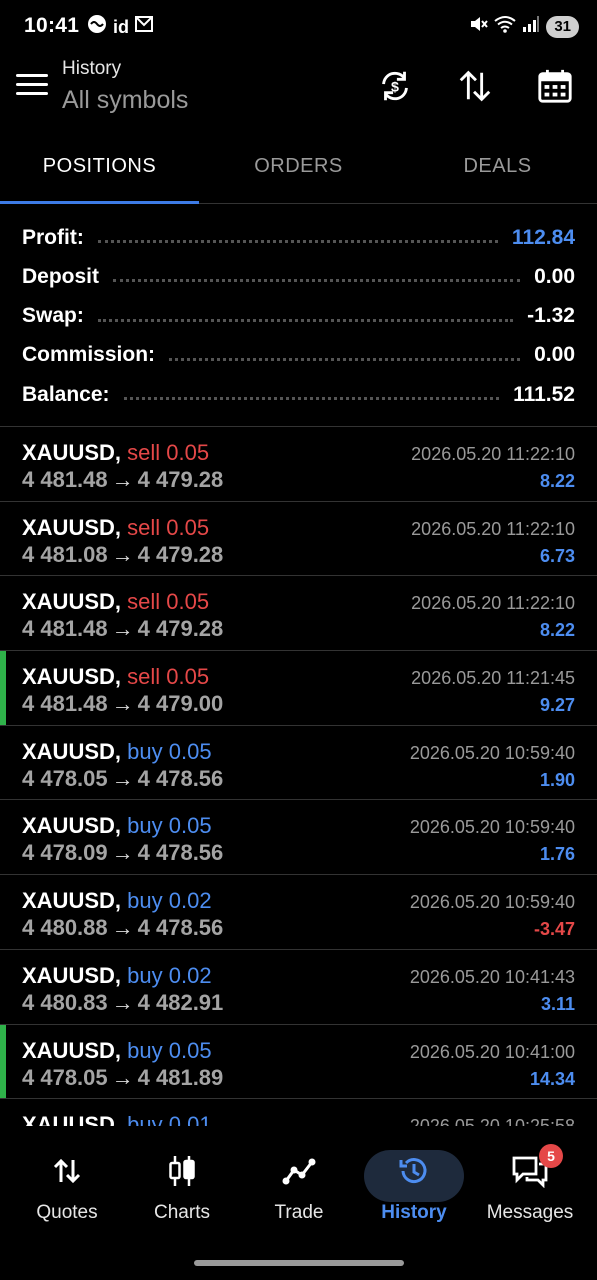 The image size is (597, 1280). Describe the element at coordinates (497, 167) in the screenshot. I see `tab-deals: DEALS` at that location.